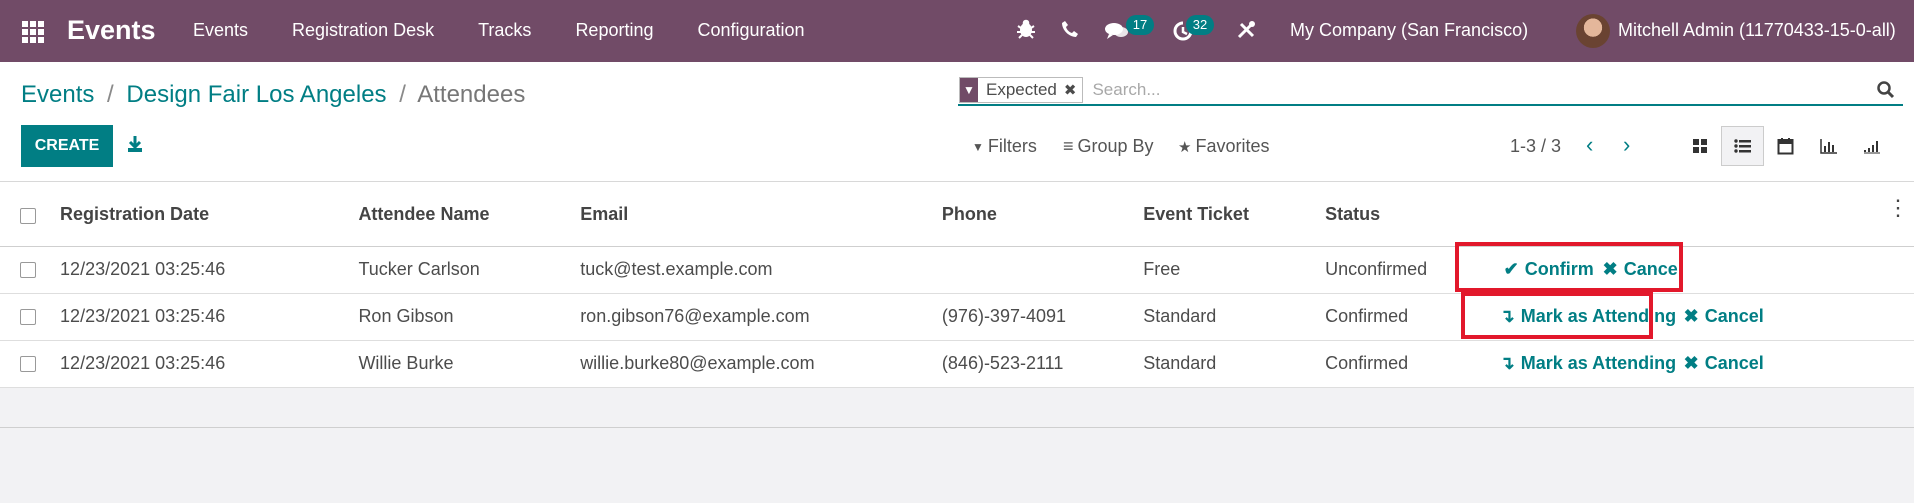  Describe the element at coordinates (220, 30) in the screenshot. I see `menu-events: Events` at that location.